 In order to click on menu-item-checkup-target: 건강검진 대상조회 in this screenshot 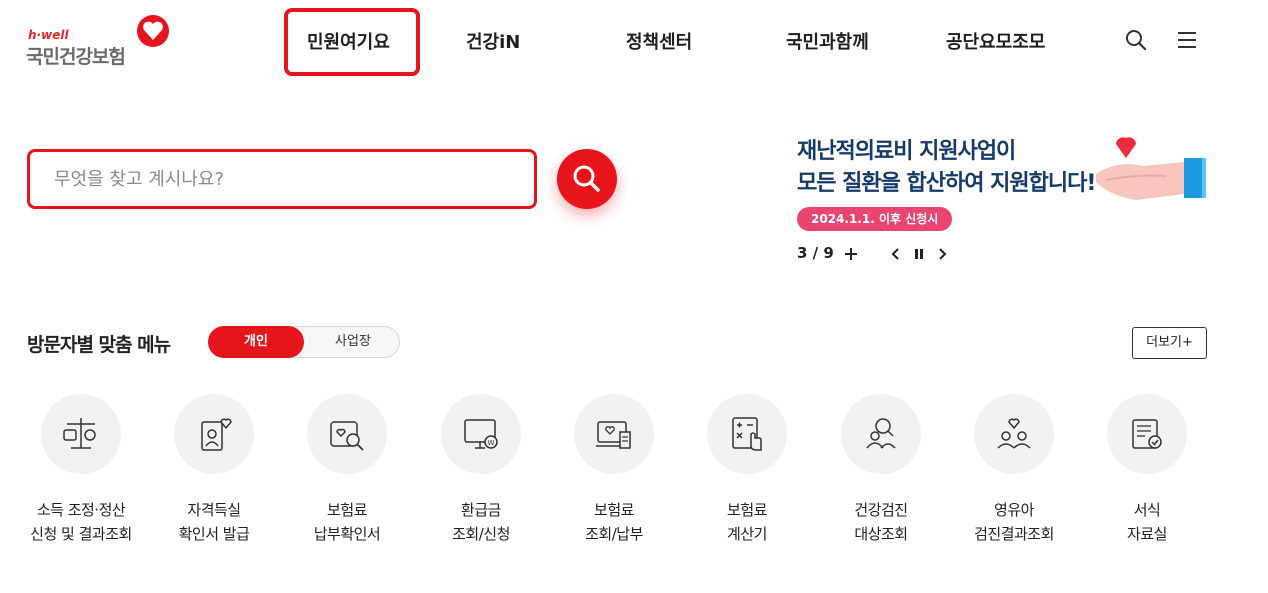, I will do `click(881, 474)`.